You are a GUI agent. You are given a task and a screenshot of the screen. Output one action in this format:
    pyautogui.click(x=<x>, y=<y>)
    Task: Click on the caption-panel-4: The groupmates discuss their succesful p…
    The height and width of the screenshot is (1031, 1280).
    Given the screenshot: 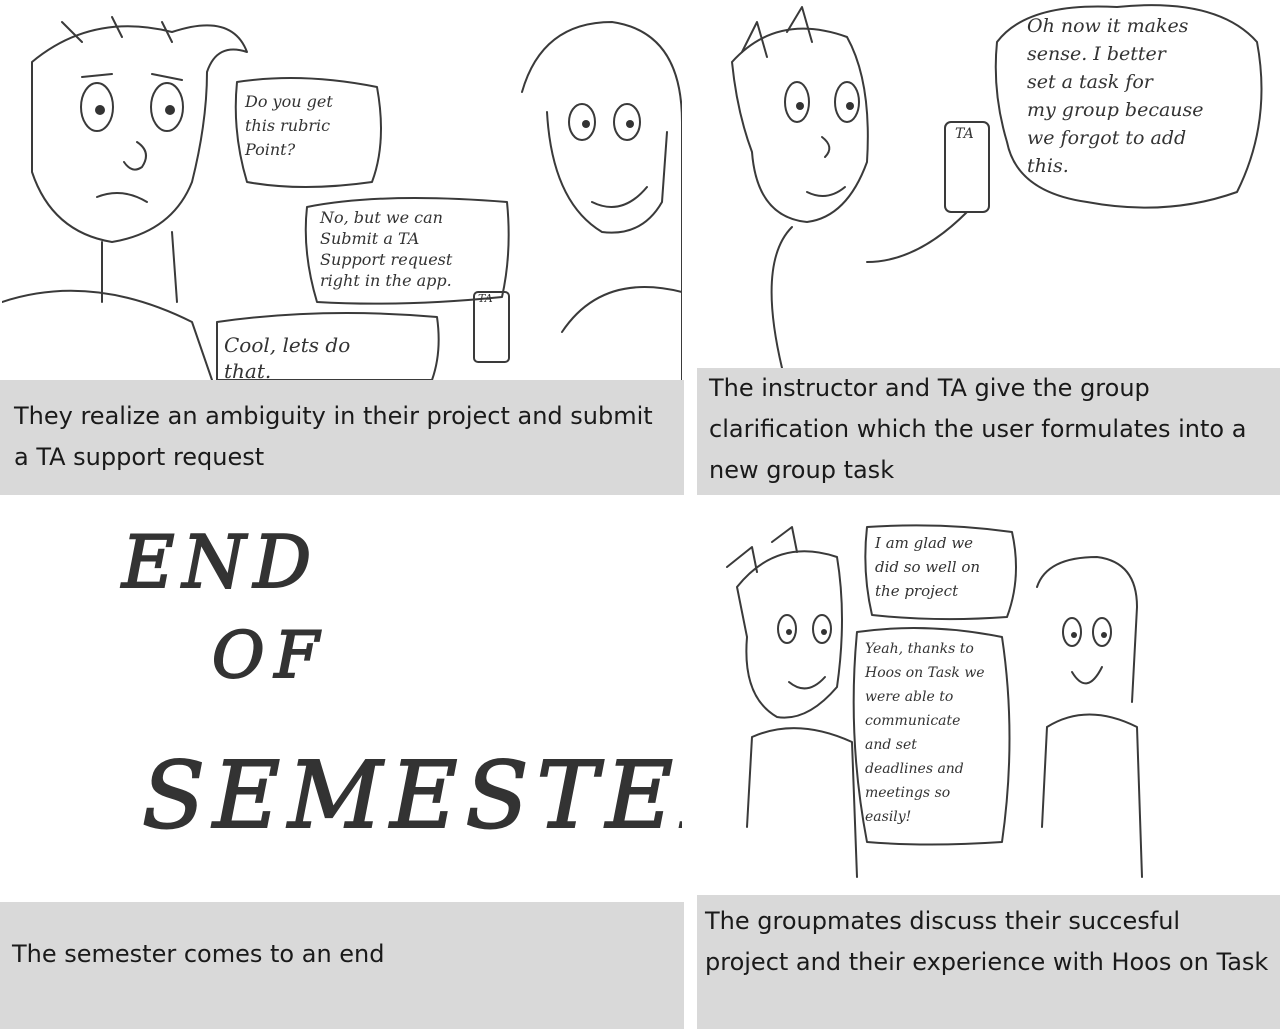 What is the action you would take?
    pyautogui.click(x=988, y=962)
    